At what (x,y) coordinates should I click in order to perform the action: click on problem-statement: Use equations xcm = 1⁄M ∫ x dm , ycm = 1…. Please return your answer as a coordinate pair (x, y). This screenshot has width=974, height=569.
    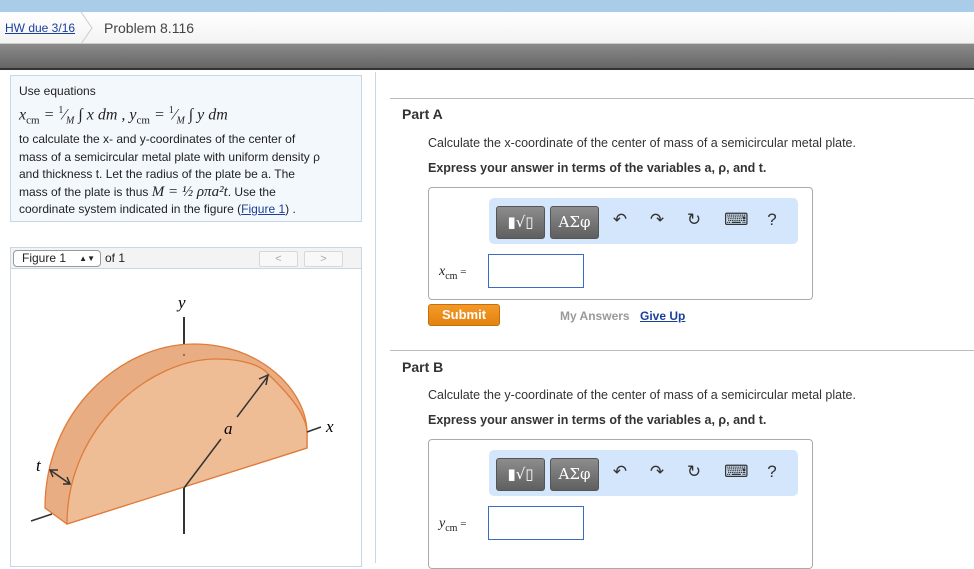
    Looking at the image, I should click on (186, 148).